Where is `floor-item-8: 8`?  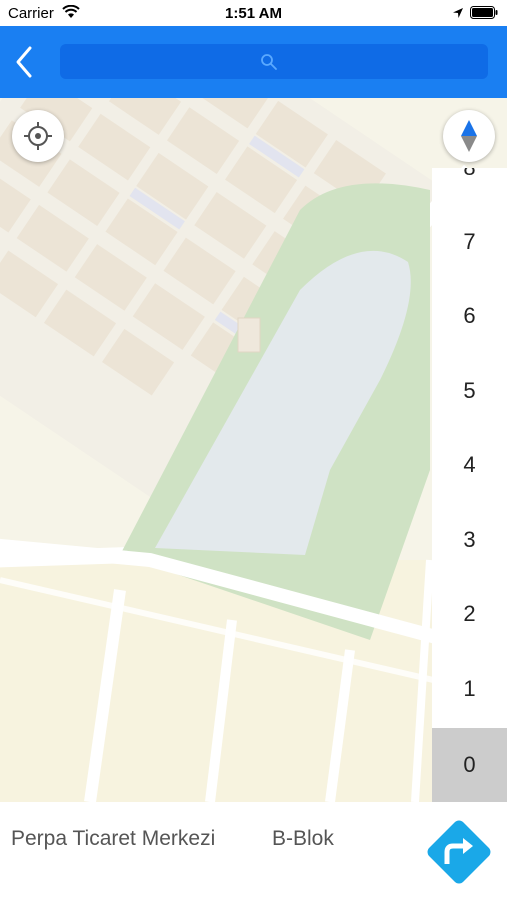 floor-item-8: 8 is located at coordinates (469, 186).